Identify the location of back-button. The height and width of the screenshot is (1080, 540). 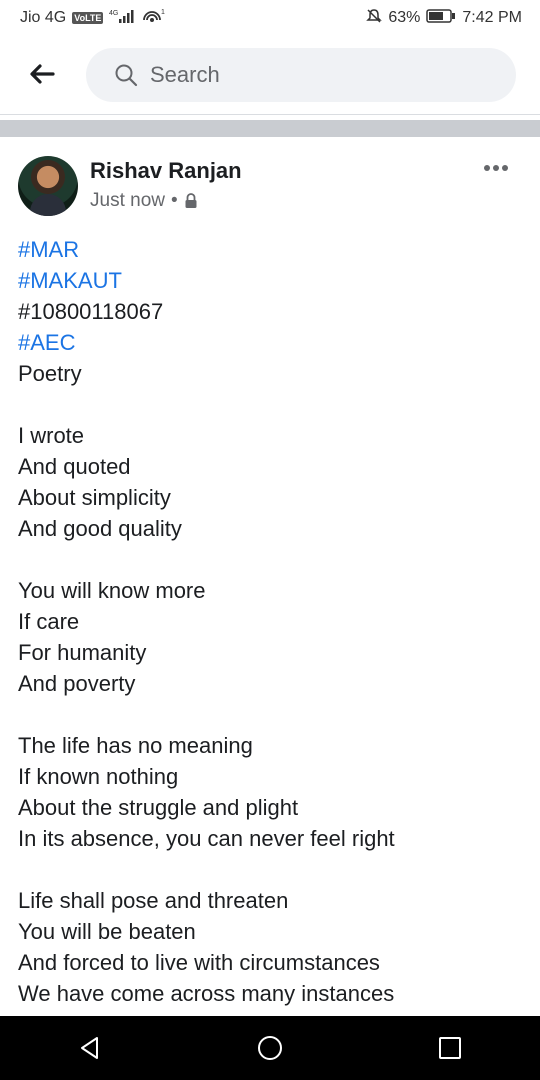
(42, 74).